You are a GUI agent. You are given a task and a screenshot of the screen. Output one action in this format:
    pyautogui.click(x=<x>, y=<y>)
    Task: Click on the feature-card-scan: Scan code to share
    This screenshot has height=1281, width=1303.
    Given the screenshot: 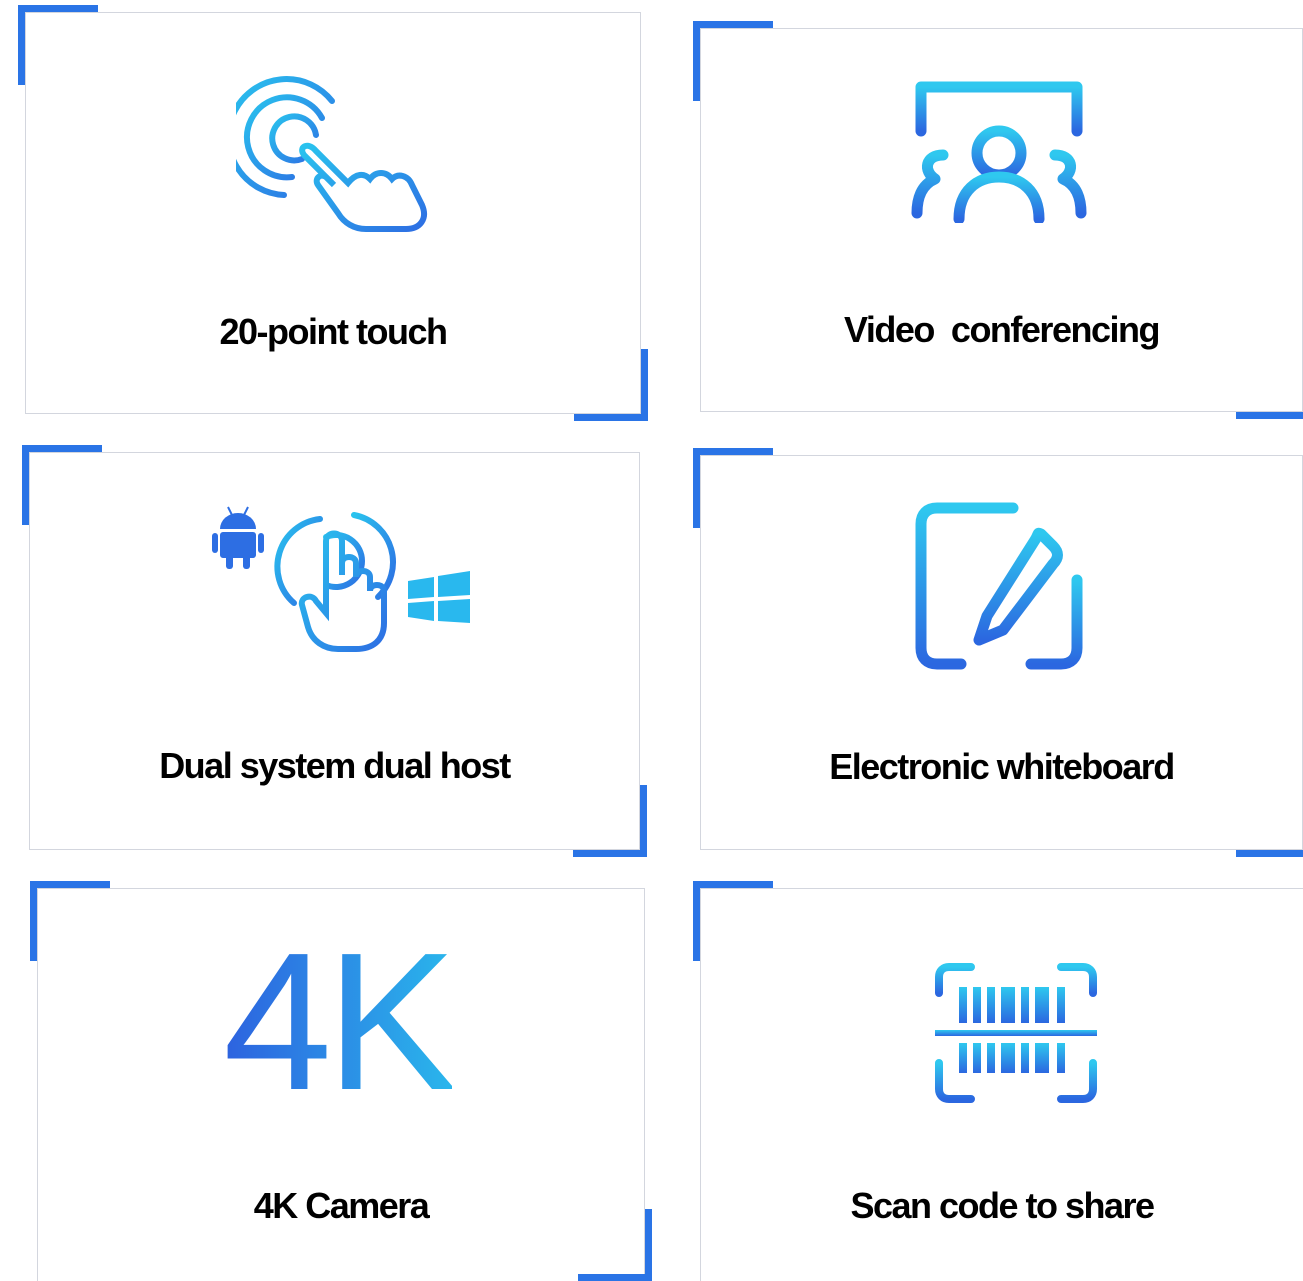 What is the action you would take?
    pyautogui.click(x=998, y=1081)
    